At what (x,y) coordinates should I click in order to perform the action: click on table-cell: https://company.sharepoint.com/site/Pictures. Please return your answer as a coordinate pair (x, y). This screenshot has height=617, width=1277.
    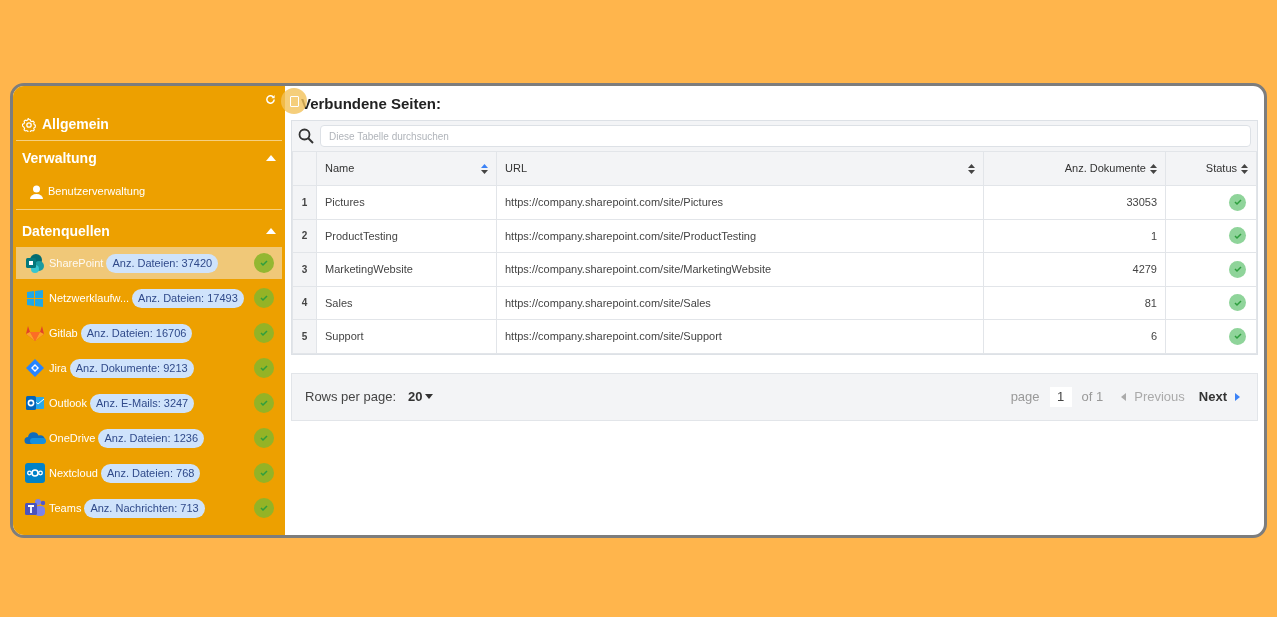
    Looking at the image, I should click on (740, 202).